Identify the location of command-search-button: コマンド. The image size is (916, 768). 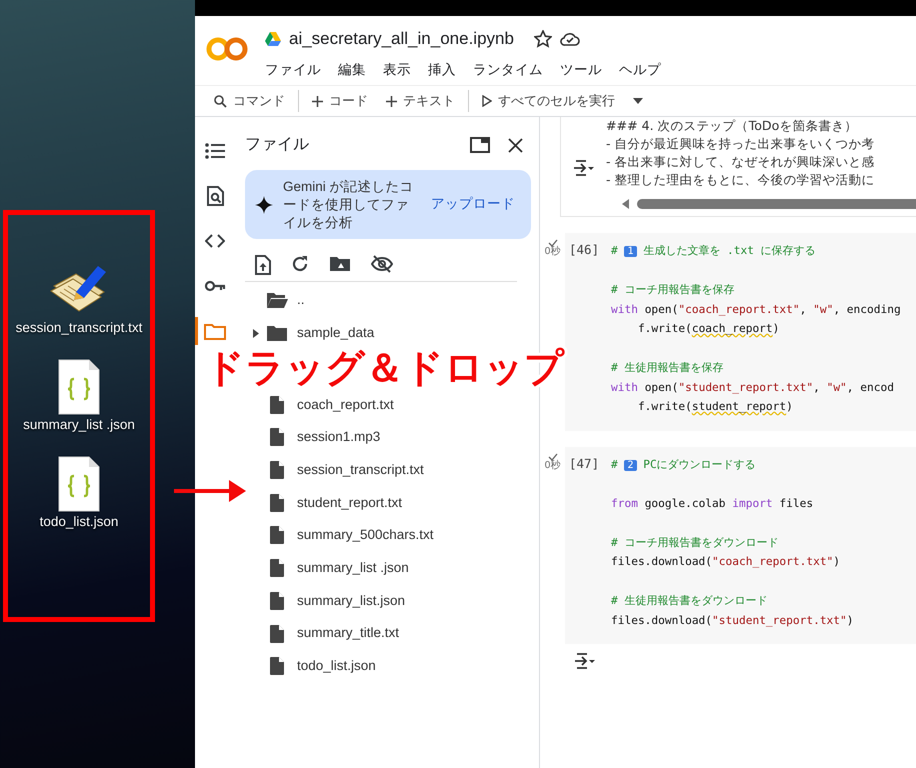
(249, 101).